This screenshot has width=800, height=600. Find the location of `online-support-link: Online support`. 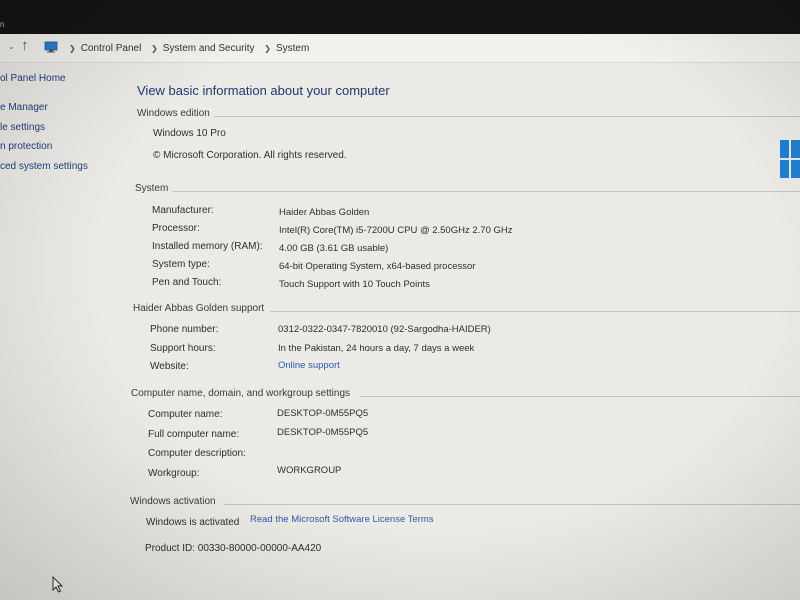

online-support-link: Online support is located at coordinates (309, 365).